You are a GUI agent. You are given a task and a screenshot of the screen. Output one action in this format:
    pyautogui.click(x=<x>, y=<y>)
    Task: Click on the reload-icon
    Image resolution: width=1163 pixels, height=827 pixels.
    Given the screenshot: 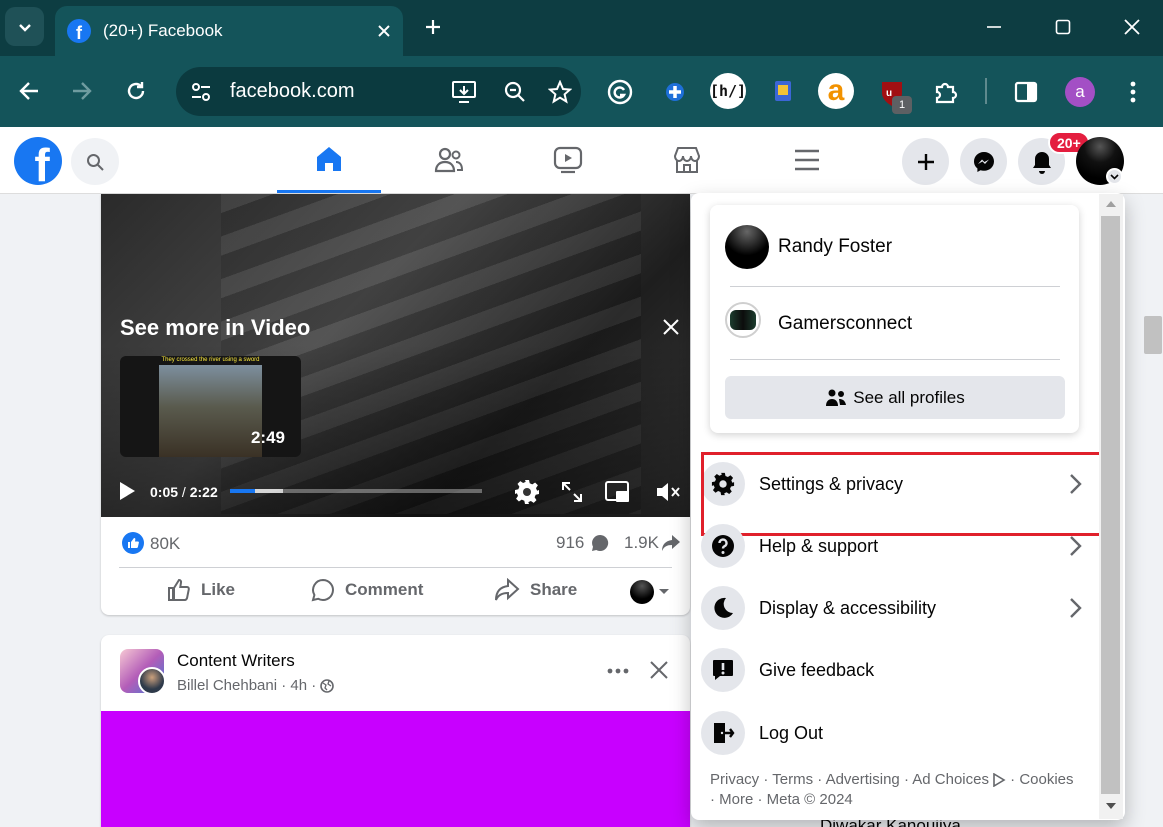 What is the action you would take?
    pyautogui.click(x=136, y=91)
    